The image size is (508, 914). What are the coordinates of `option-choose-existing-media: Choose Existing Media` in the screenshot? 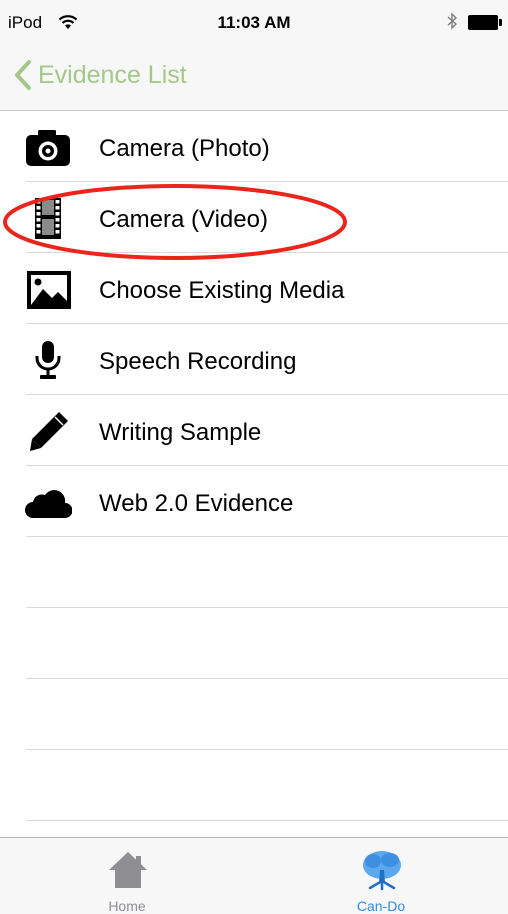 It's located at (254, 288).